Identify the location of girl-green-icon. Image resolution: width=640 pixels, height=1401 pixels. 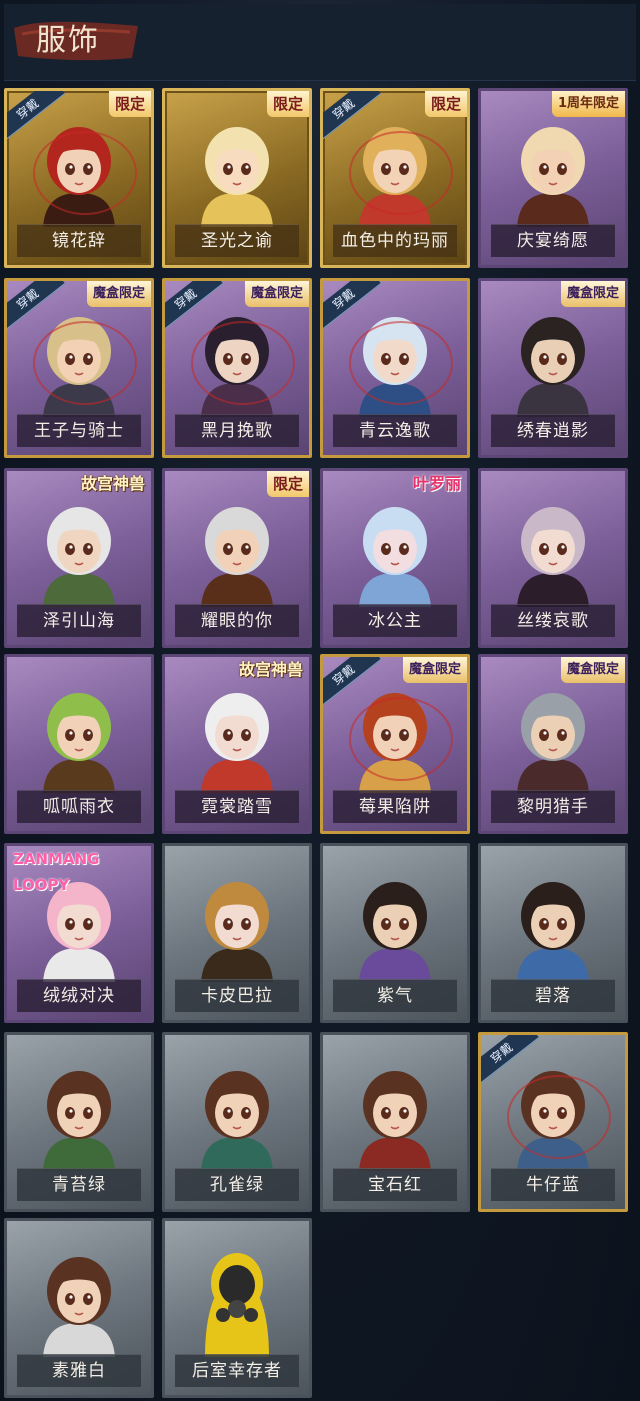
(79, 1121).